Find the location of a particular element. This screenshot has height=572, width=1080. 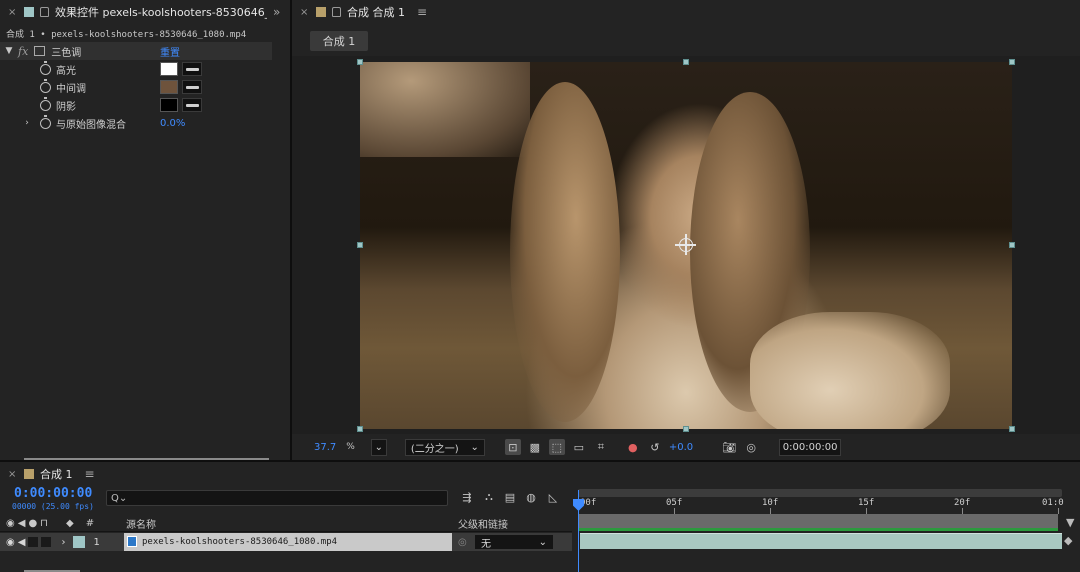

effect-preset-icon is located at coordinates (40, 51).